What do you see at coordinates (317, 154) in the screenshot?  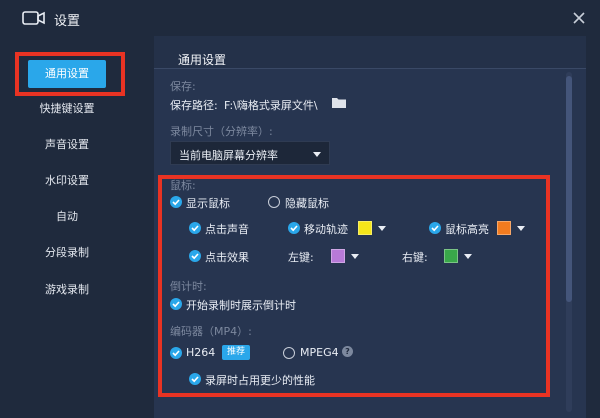 I see `chevron-down-icon` at bounding box center [317, 154].